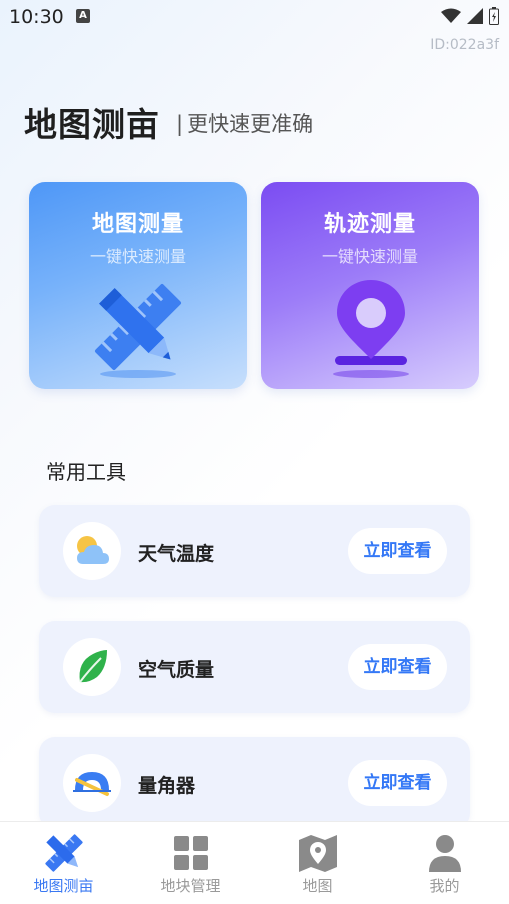 Image resolution: width=509 pixels, height=904 pixels. I want to click on nav-item-map-measure: 地图测亩, so click(63, 863).